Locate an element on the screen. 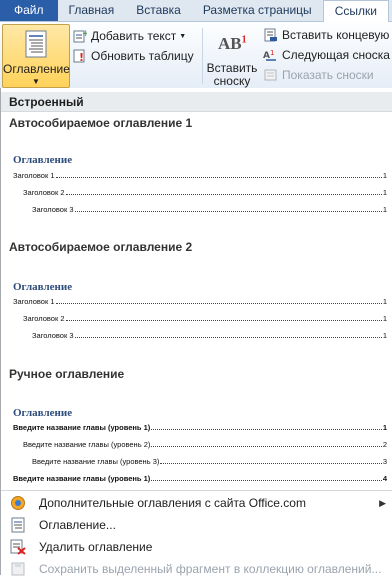 The height and width of the screenshot is (580, 392). add-text-button: + Добавить текст ▼ is located at coordinates (129, 36).